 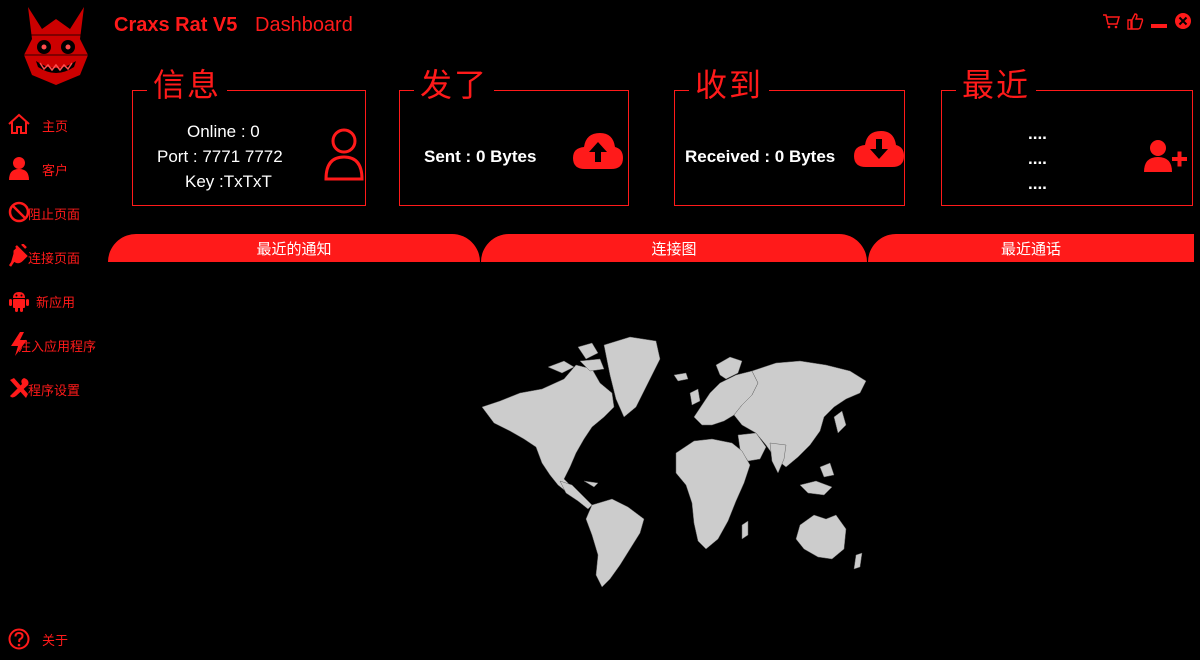 What do you see at coordinates (228, 181) in the screenshot?
I see `key-value: Key :TxTxT` at bounding box center [228, 181].